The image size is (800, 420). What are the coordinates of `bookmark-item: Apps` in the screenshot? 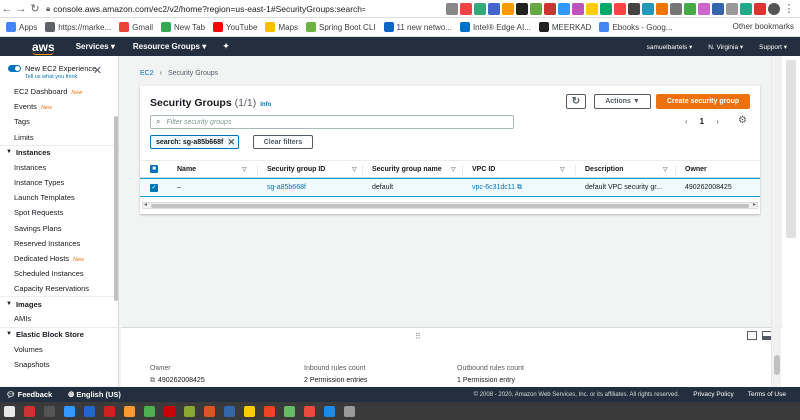 It's located at (21, 27).